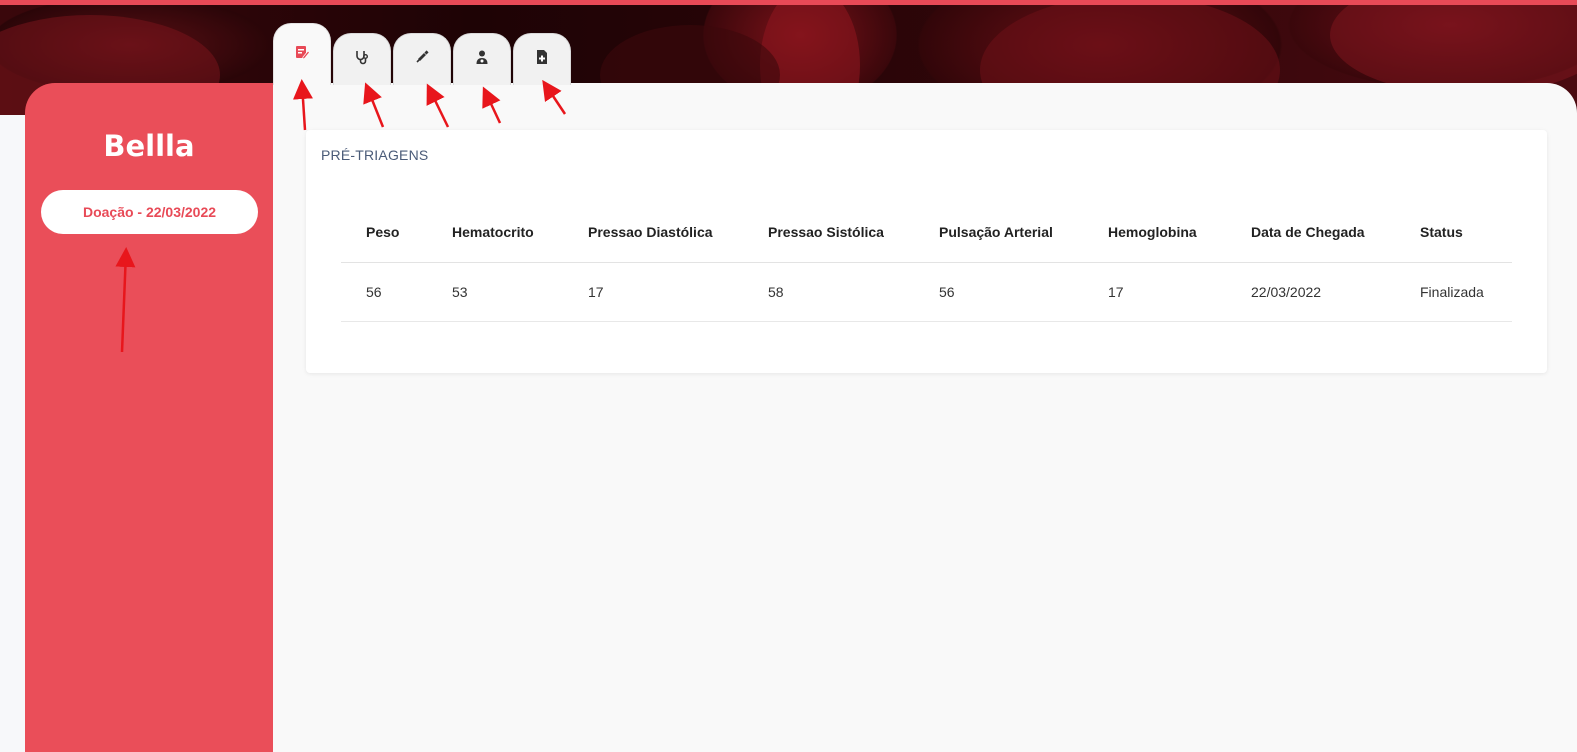  I want to click on stethoscope-icon, so click(362, 59).